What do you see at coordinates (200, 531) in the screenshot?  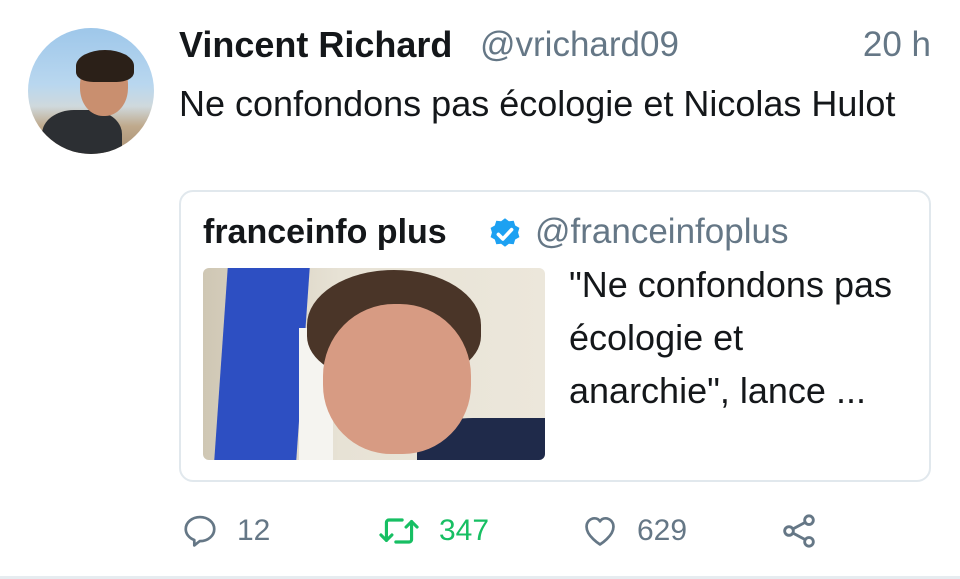 I see `comment-bubble-icon` at bounding box center [200, 531].